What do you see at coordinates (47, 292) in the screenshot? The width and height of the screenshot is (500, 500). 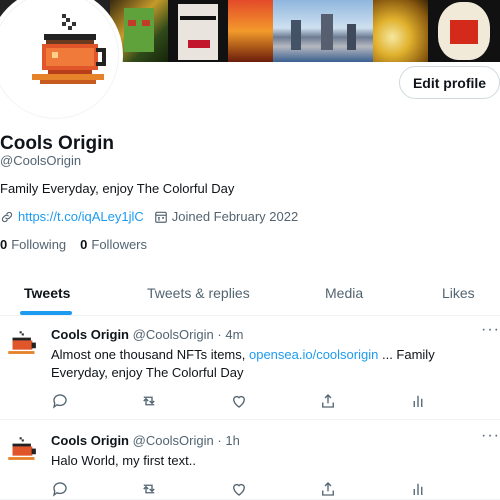 I see `tab-tweets: Tweets` at bounding box center [47, 292].